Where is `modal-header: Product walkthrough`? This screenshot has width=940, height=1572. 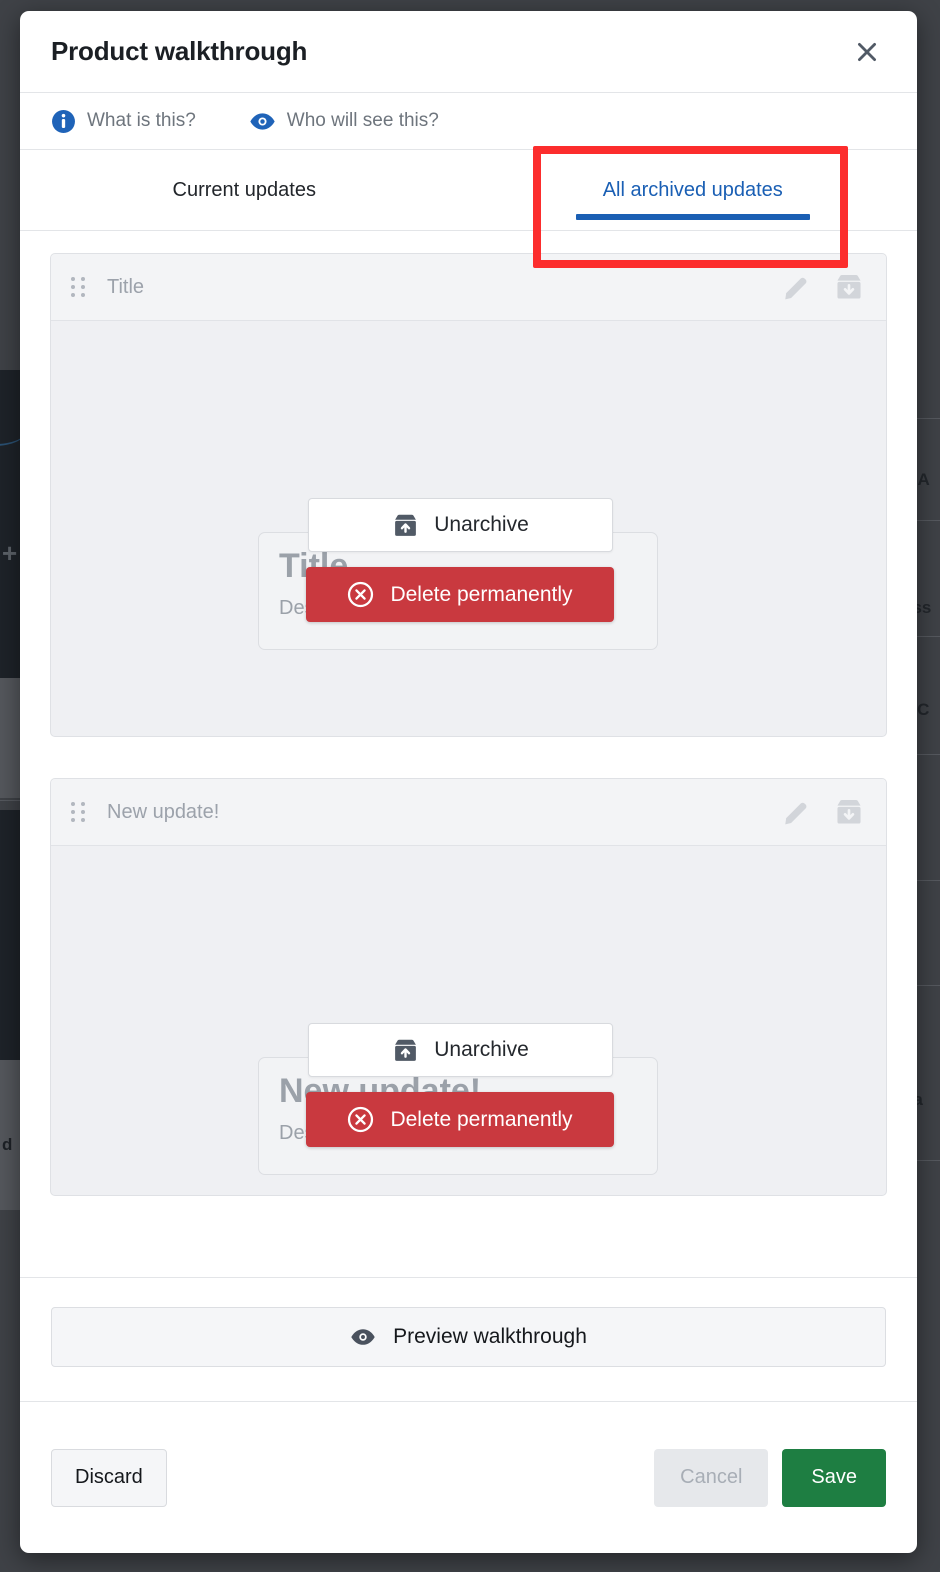 modal-header: Product walkthrough is located at coordinates (468, 52).